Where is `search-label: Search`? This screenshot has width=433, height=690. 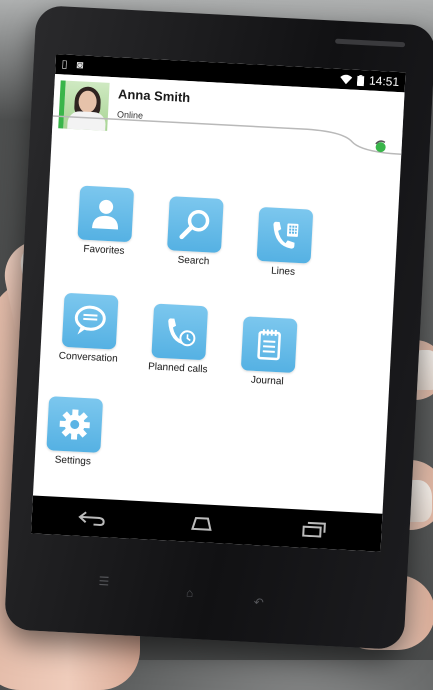
search-label: Search is located at coordinates (193, 261).